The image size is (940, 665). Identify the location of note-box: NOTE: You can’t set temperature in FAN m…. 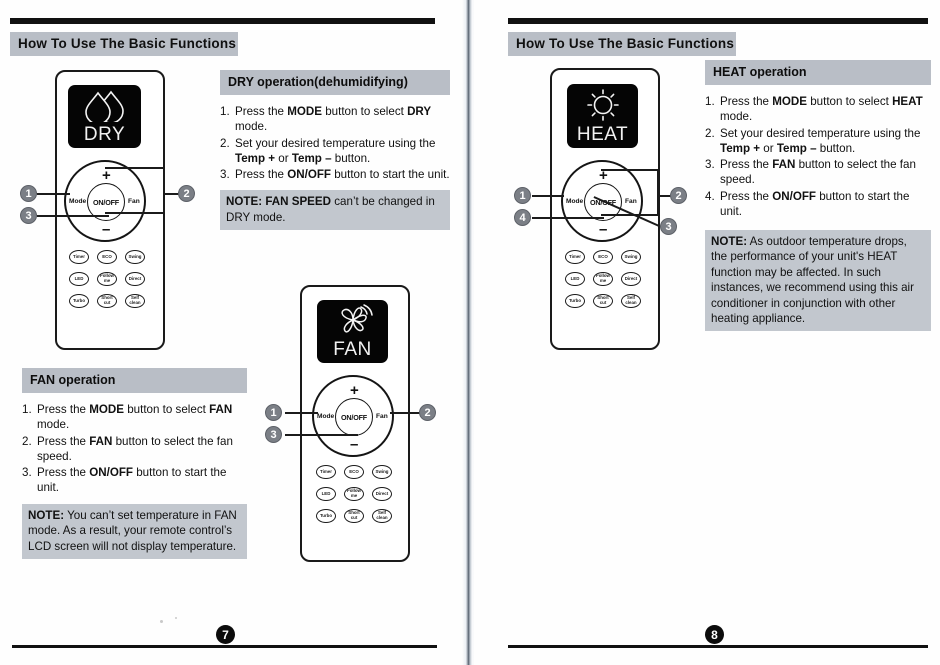
(134, 531).